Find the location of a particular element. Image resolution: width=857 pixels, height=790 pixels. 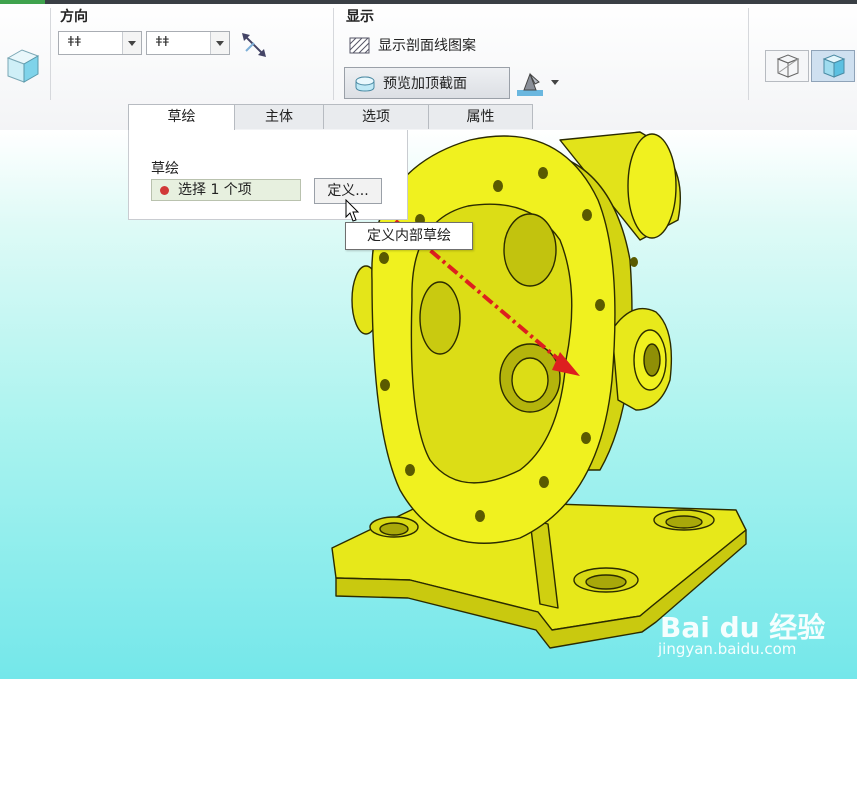

dashboard-tabs: 草绘 主体 选项 属性 is located at coordinates (330, 117).